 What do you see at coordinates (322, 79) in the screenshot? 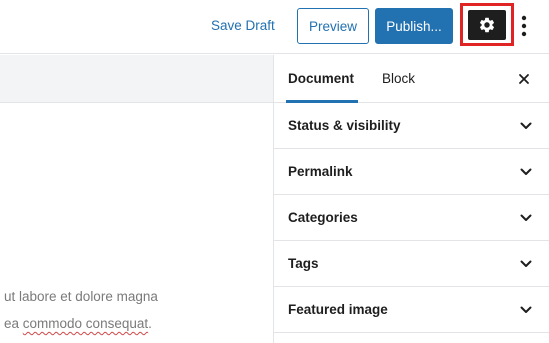
I see `tab-document: Document` at bounding box center [322, 79].